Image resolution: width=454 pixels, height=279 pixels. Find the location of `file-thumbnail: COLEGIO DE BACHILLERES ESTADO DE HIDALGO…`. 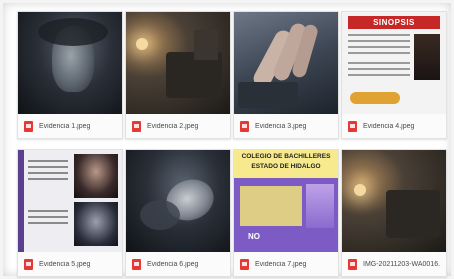

file-thumbnail: COLEGIO DE BACHILLERES ESTADO DE HIDALGO… is located at coordinates (286, 201).